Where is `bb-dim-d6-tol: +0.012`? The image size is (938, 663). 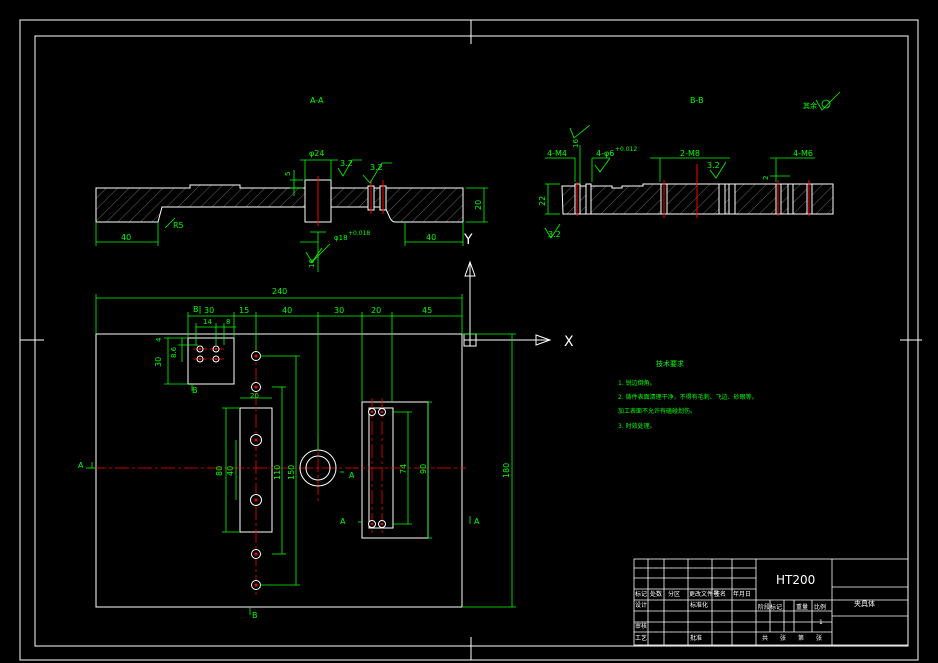
bb-dim-d6-tol: +0.012 is located at coordinates (626, 149).